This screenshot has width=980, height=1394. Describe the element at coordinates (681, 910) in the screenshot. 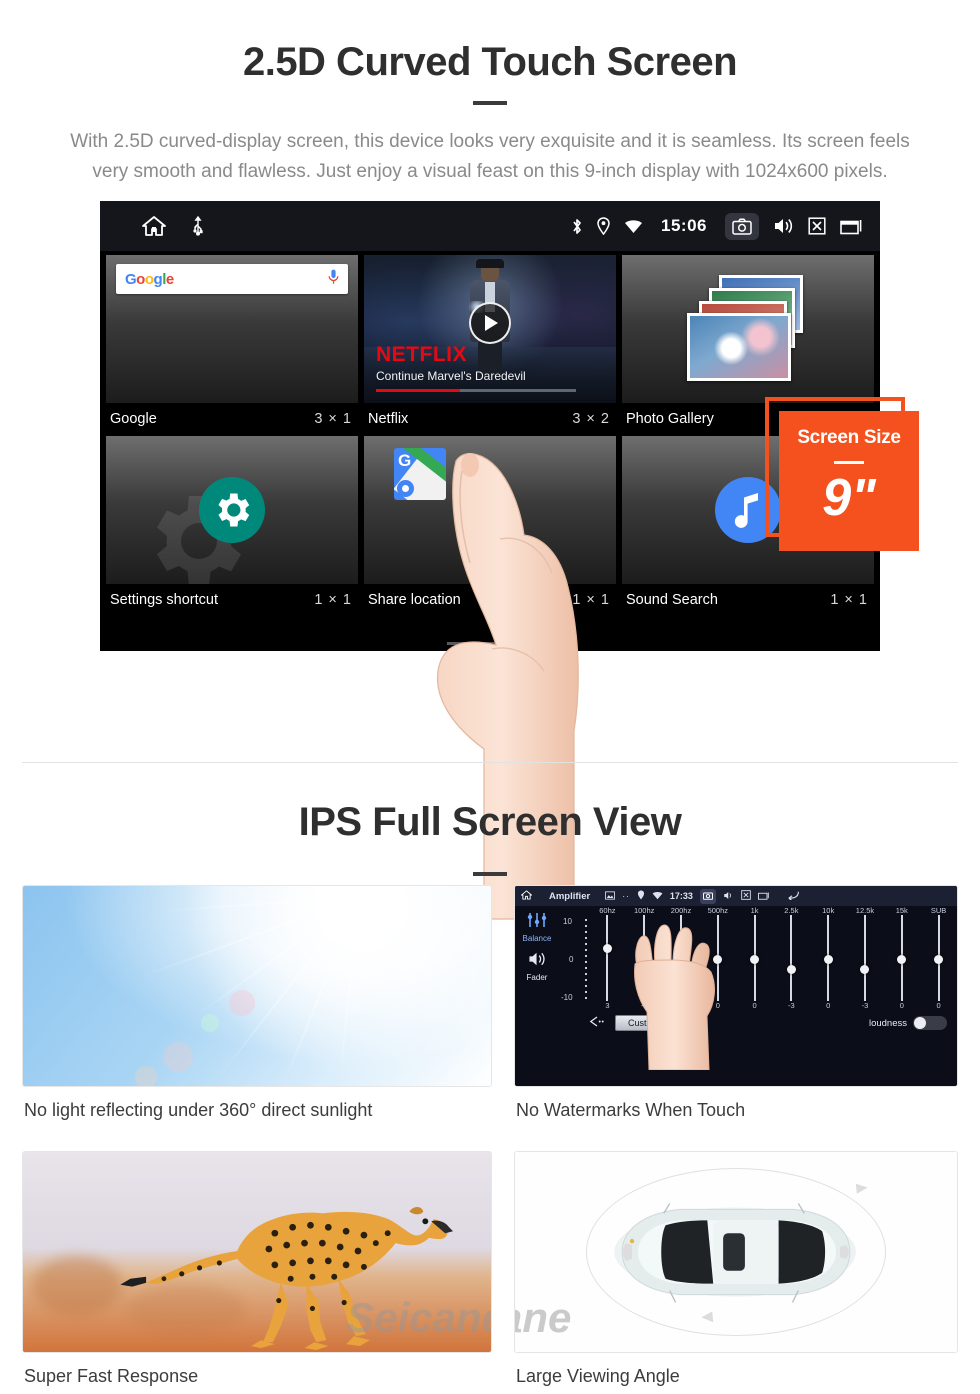

I see `eq-band-label: 200hz` at that location.